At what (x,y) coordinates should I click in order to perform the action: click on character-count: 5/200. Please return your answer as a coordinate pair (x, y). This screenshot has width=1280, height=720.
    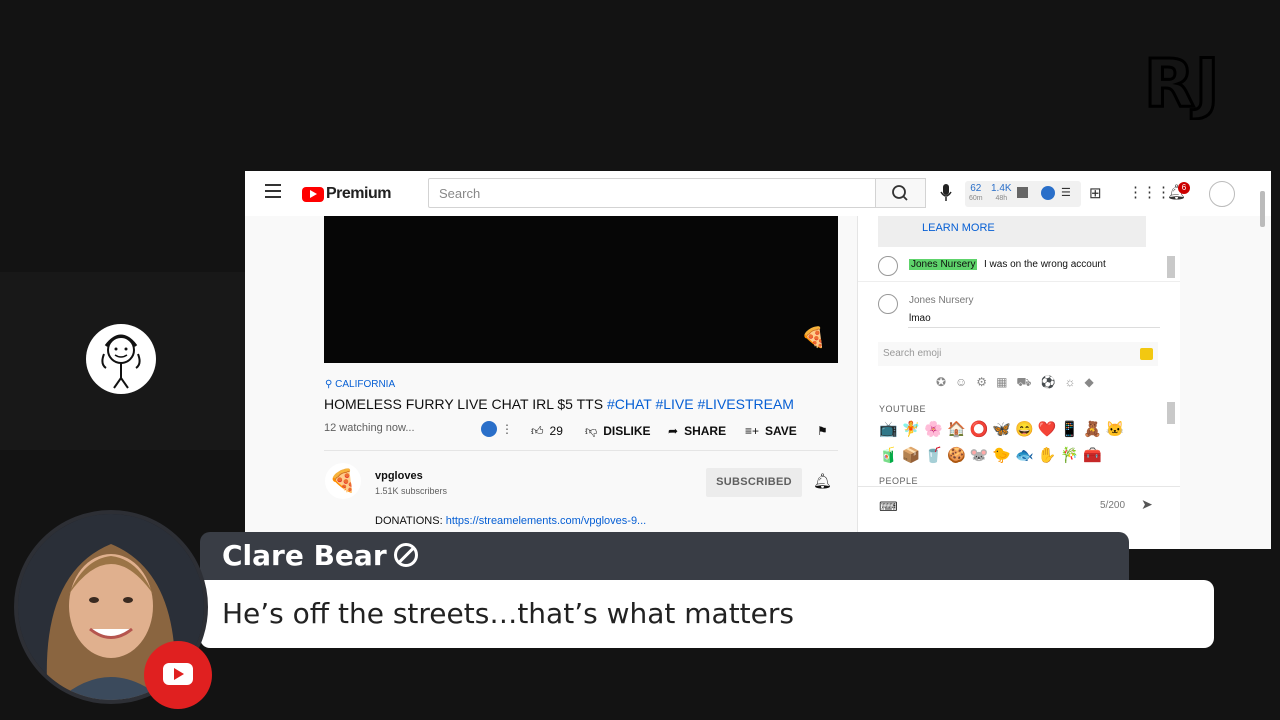
    Looking at the image, I should click on (1113, 505).